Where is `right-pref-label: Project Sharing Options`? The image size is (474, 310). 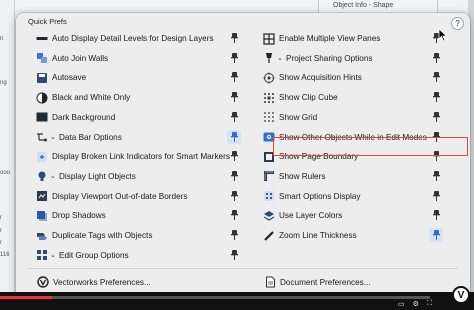
right-pref-label: Project Sharing Options is located at coordinates (329, 58).